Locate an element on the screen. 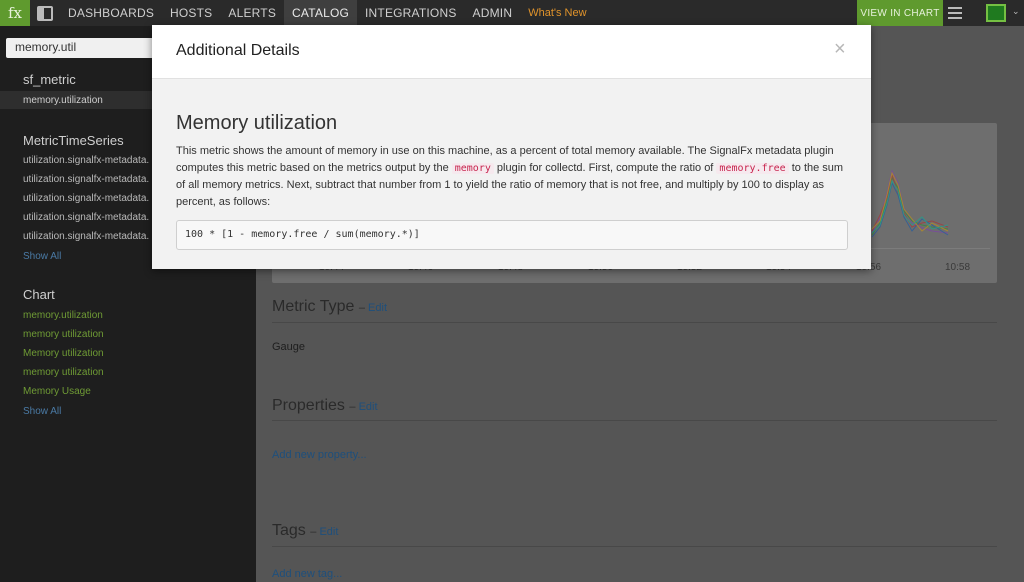 This screenshot has height=582, width=1024. section-title-chart: Chart is located at coordinates (39, 294).